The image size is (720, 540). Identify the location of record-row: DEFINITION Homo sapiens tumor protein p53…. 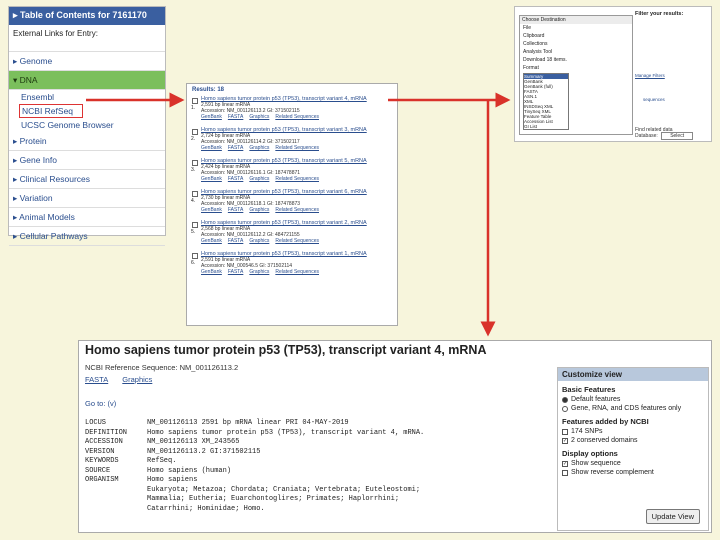
(254, 434).